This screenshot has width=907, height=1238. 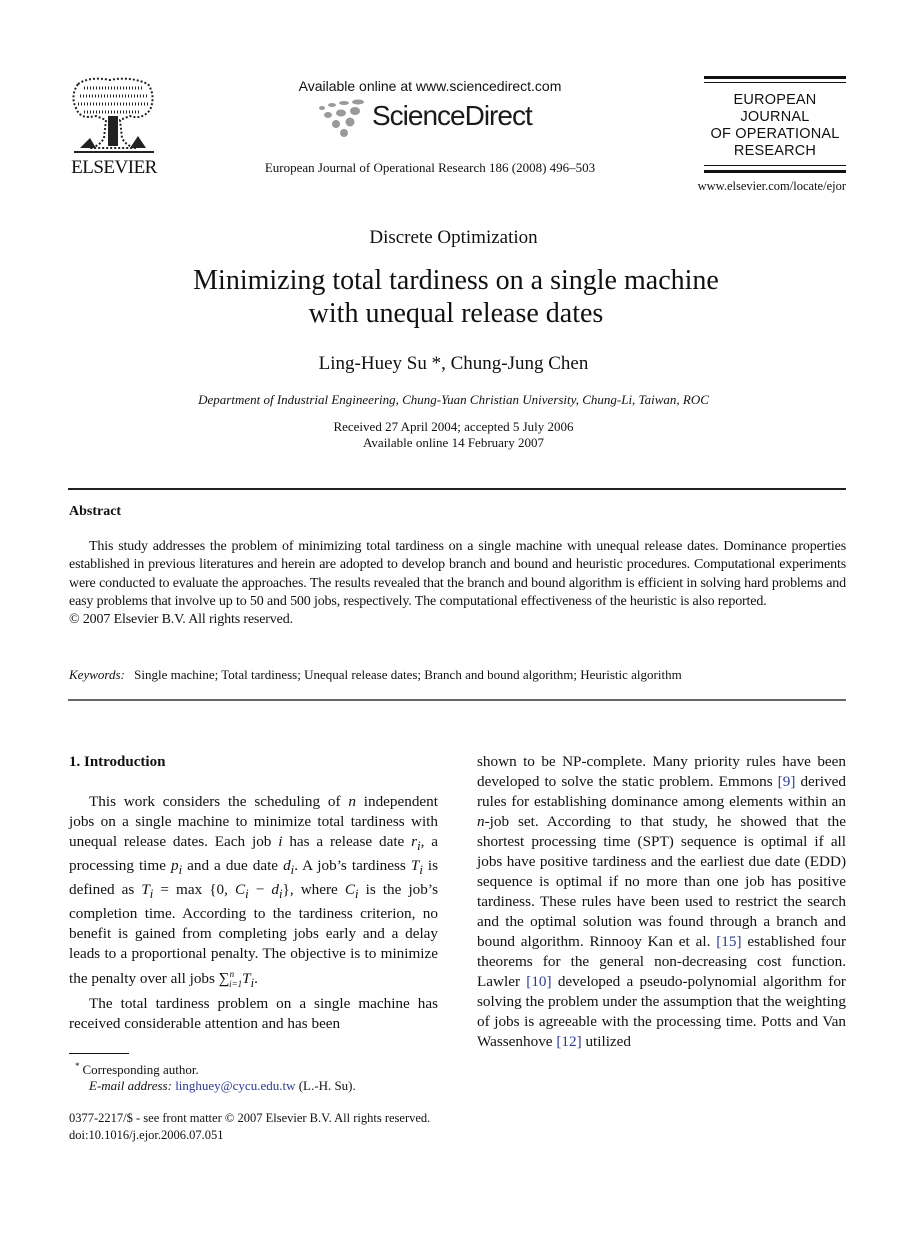 I want to click on sciencedirect-dots-icon, so click(x=341, y=118).